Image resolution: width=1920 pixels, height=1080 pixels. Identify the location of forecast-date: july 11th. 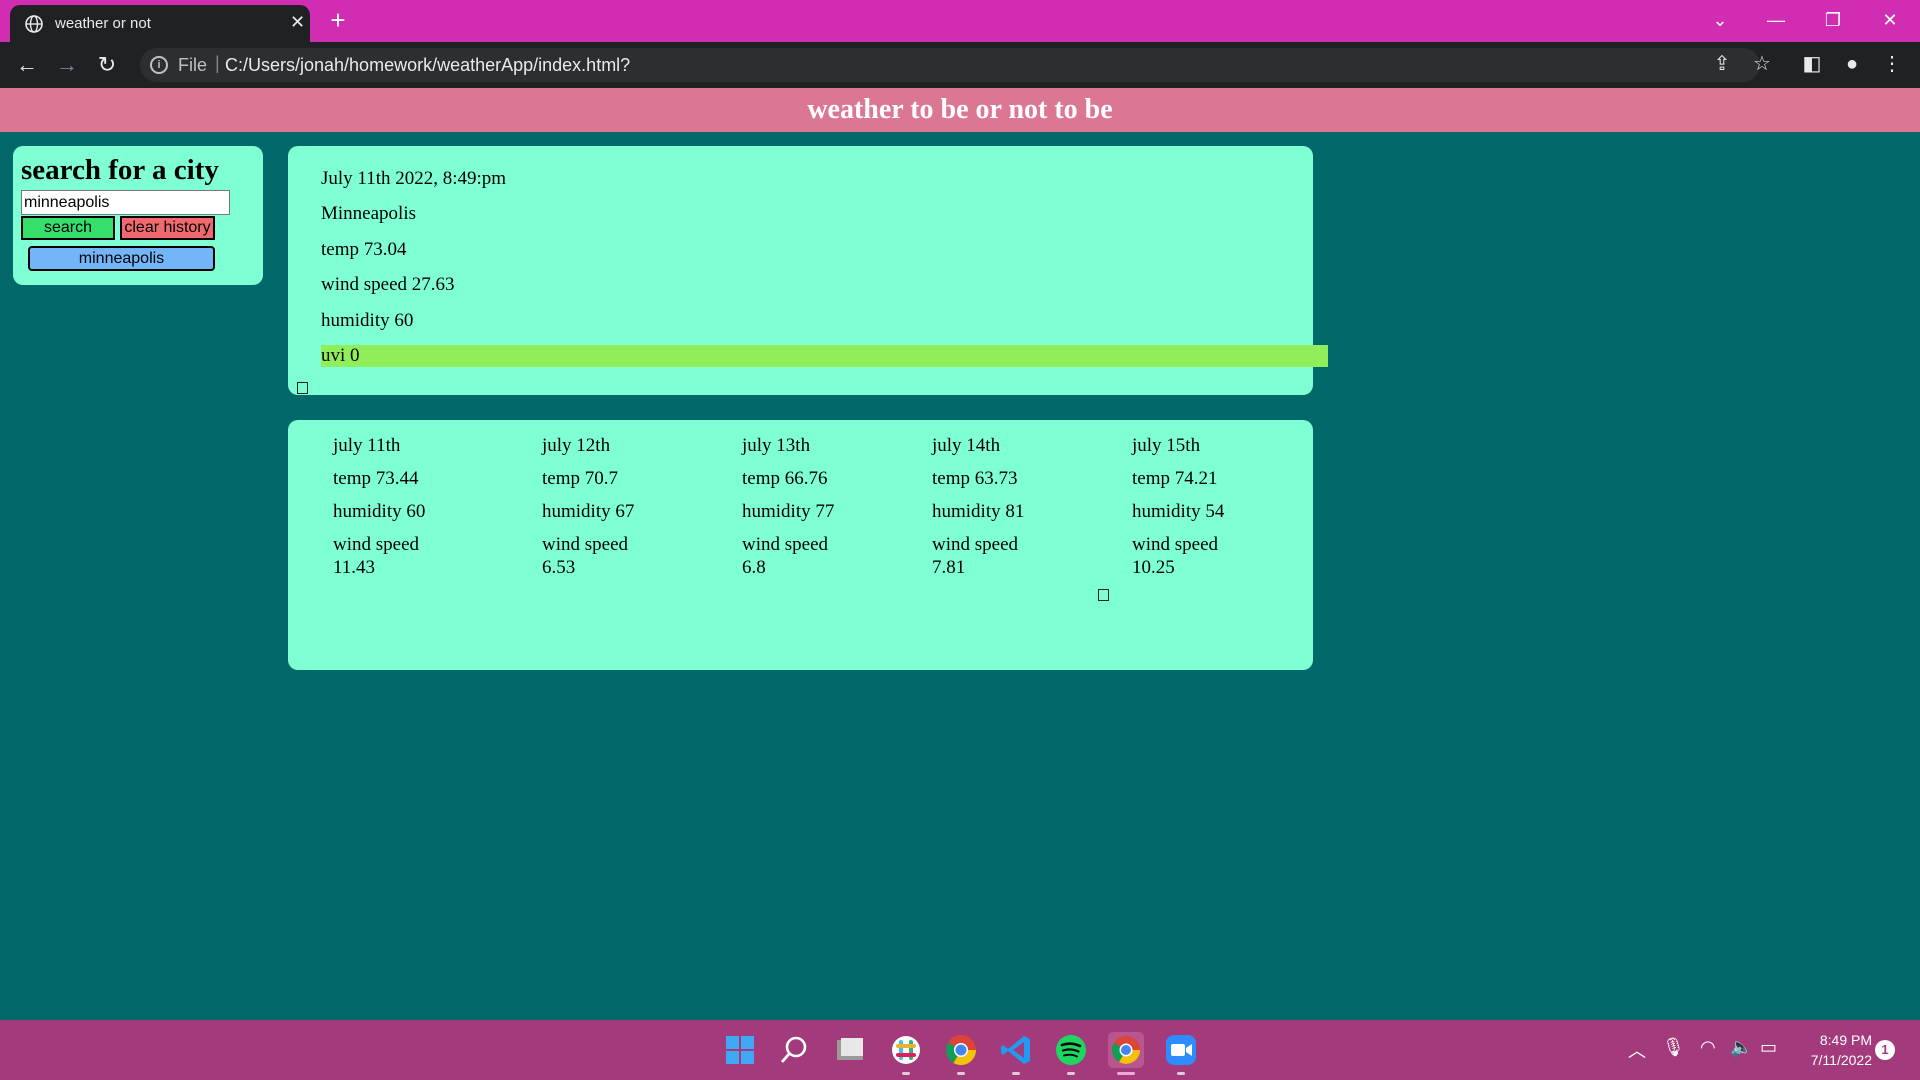
(367, 445).